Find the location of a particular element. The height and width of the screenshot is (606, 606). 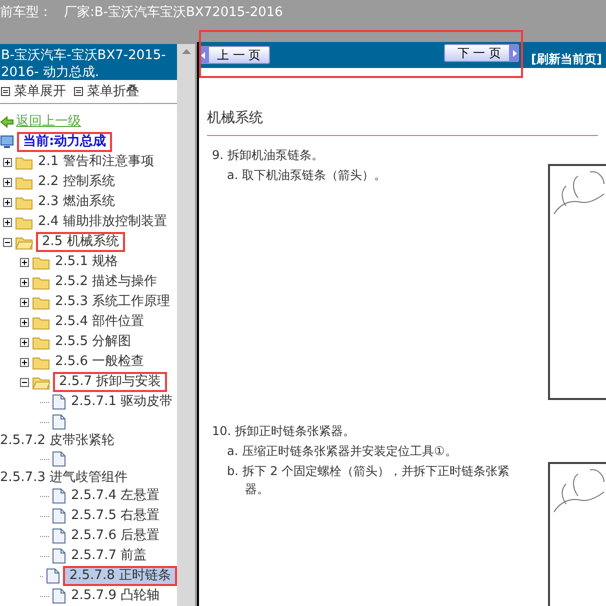

previous-page-button: 上 一 页 is located at coordinates (234, 55).